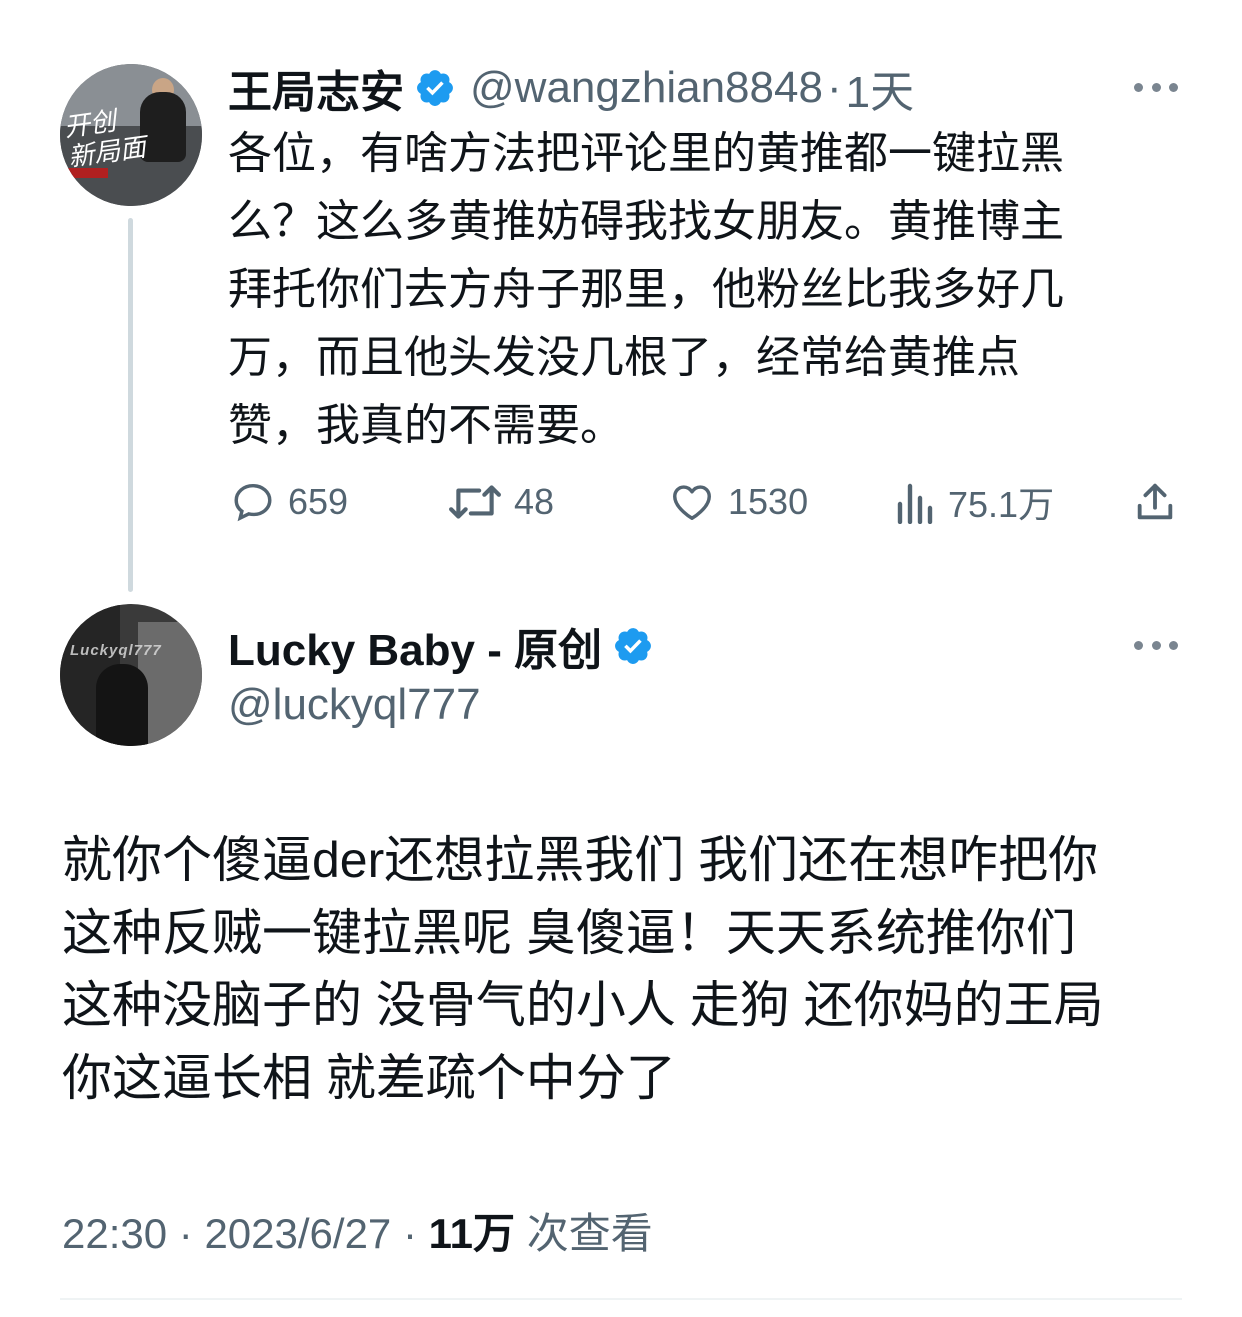  Describe the element at coordinates (253, 502) in the screenshot. I see `reply-icon` at that location.